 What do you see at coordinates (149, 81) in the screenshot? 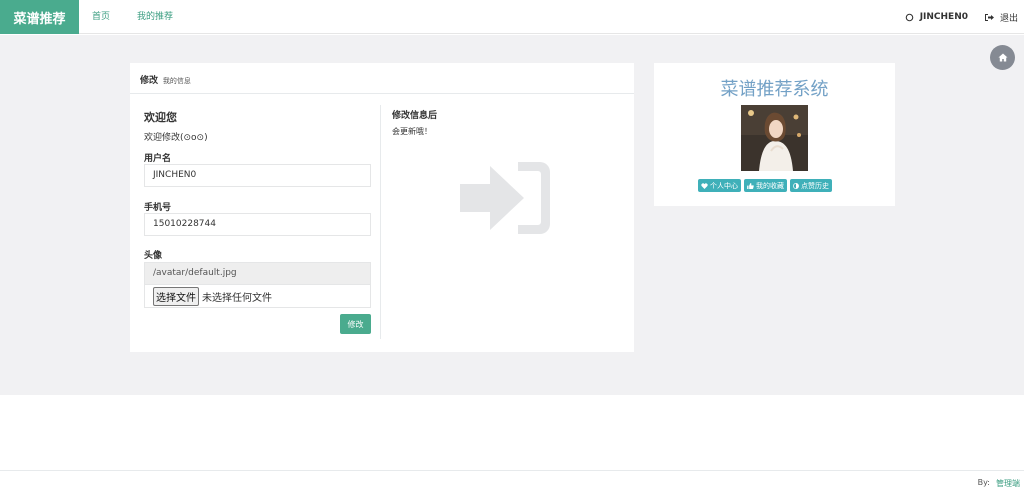
I see `panel-title: 修改` at bounding box center [149, 81].